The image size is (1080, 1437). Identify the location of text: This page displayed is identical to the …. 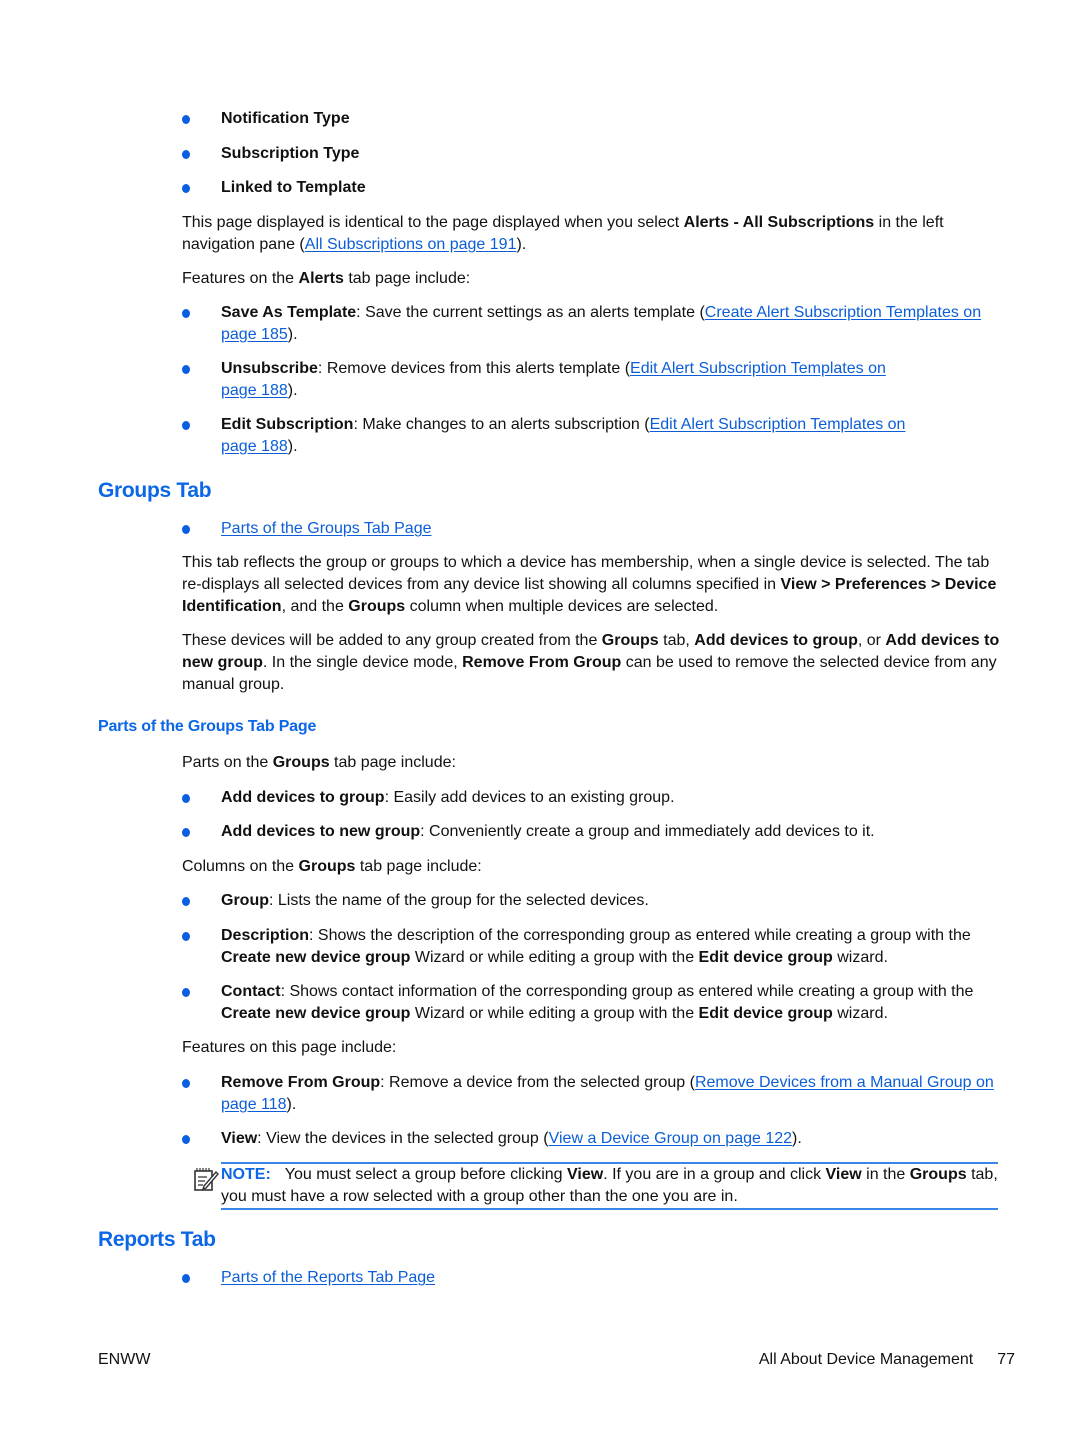
(433, 222).